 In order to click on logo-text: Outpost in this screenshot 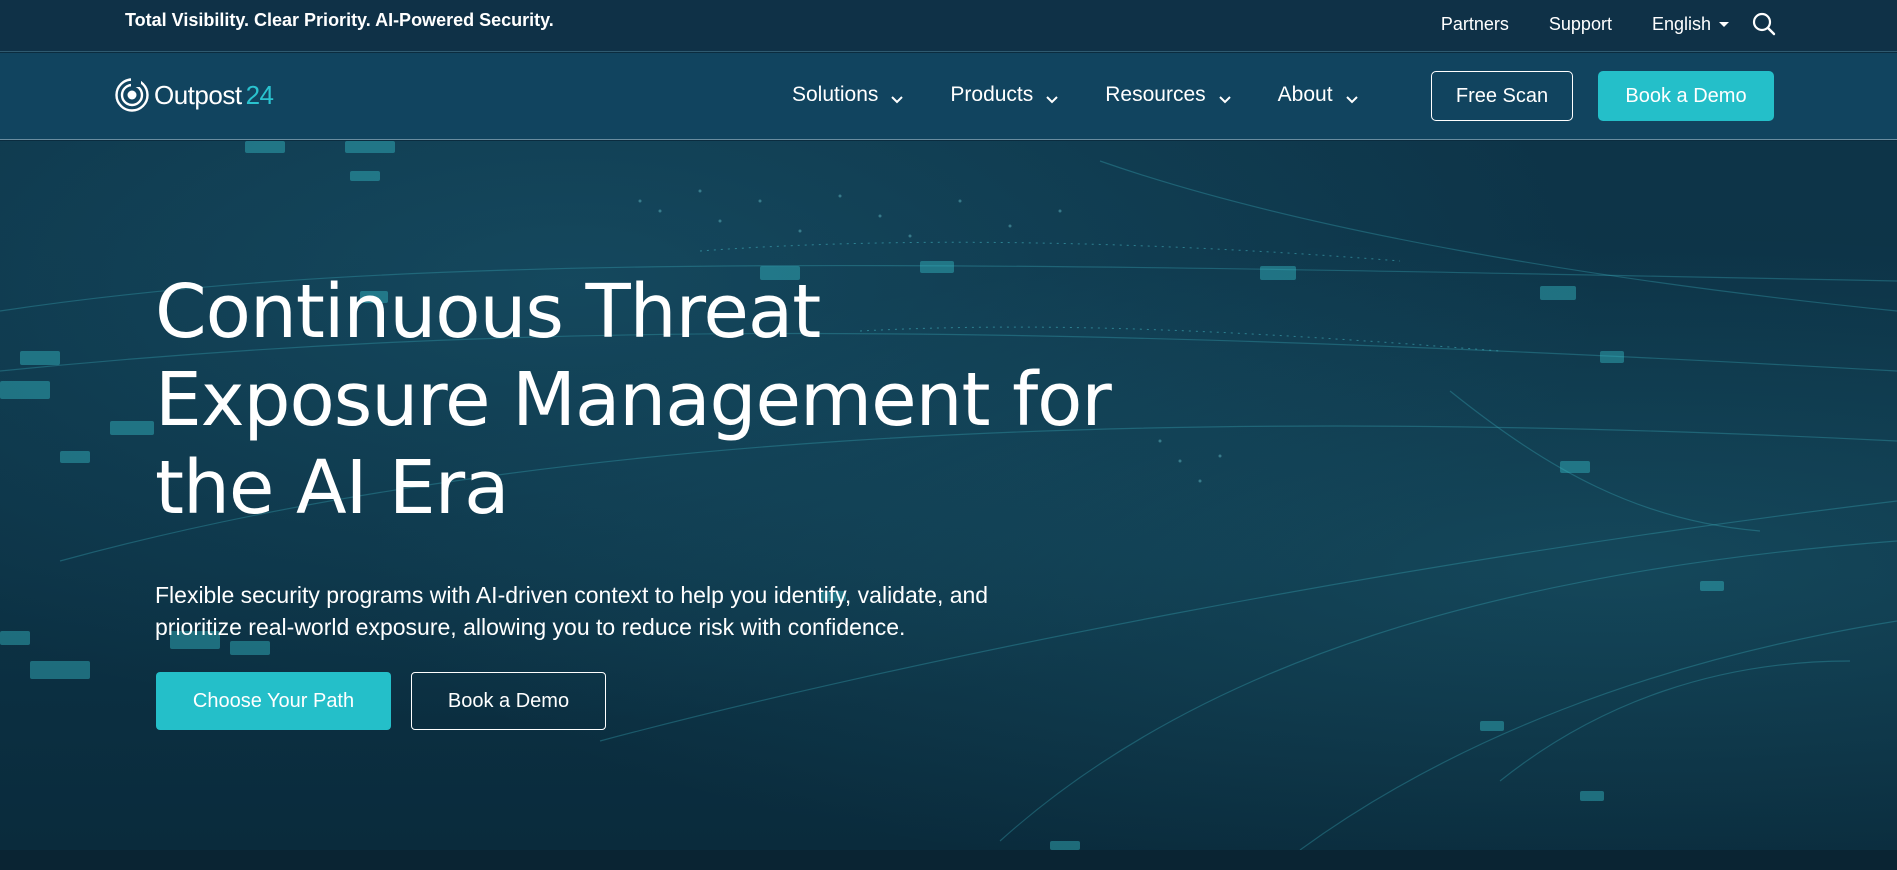, I will do `click(198, 94)`.